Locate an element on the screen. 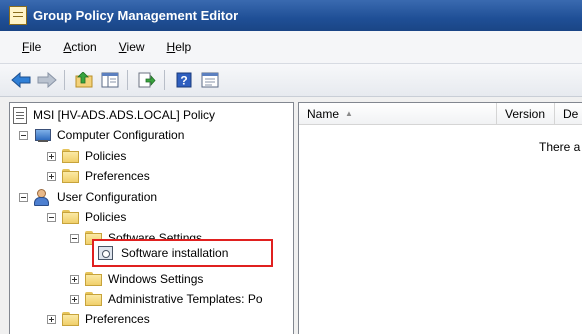 This screenshot has height=334, width=582. menu-action: Action is located at coordinates (79, 47).